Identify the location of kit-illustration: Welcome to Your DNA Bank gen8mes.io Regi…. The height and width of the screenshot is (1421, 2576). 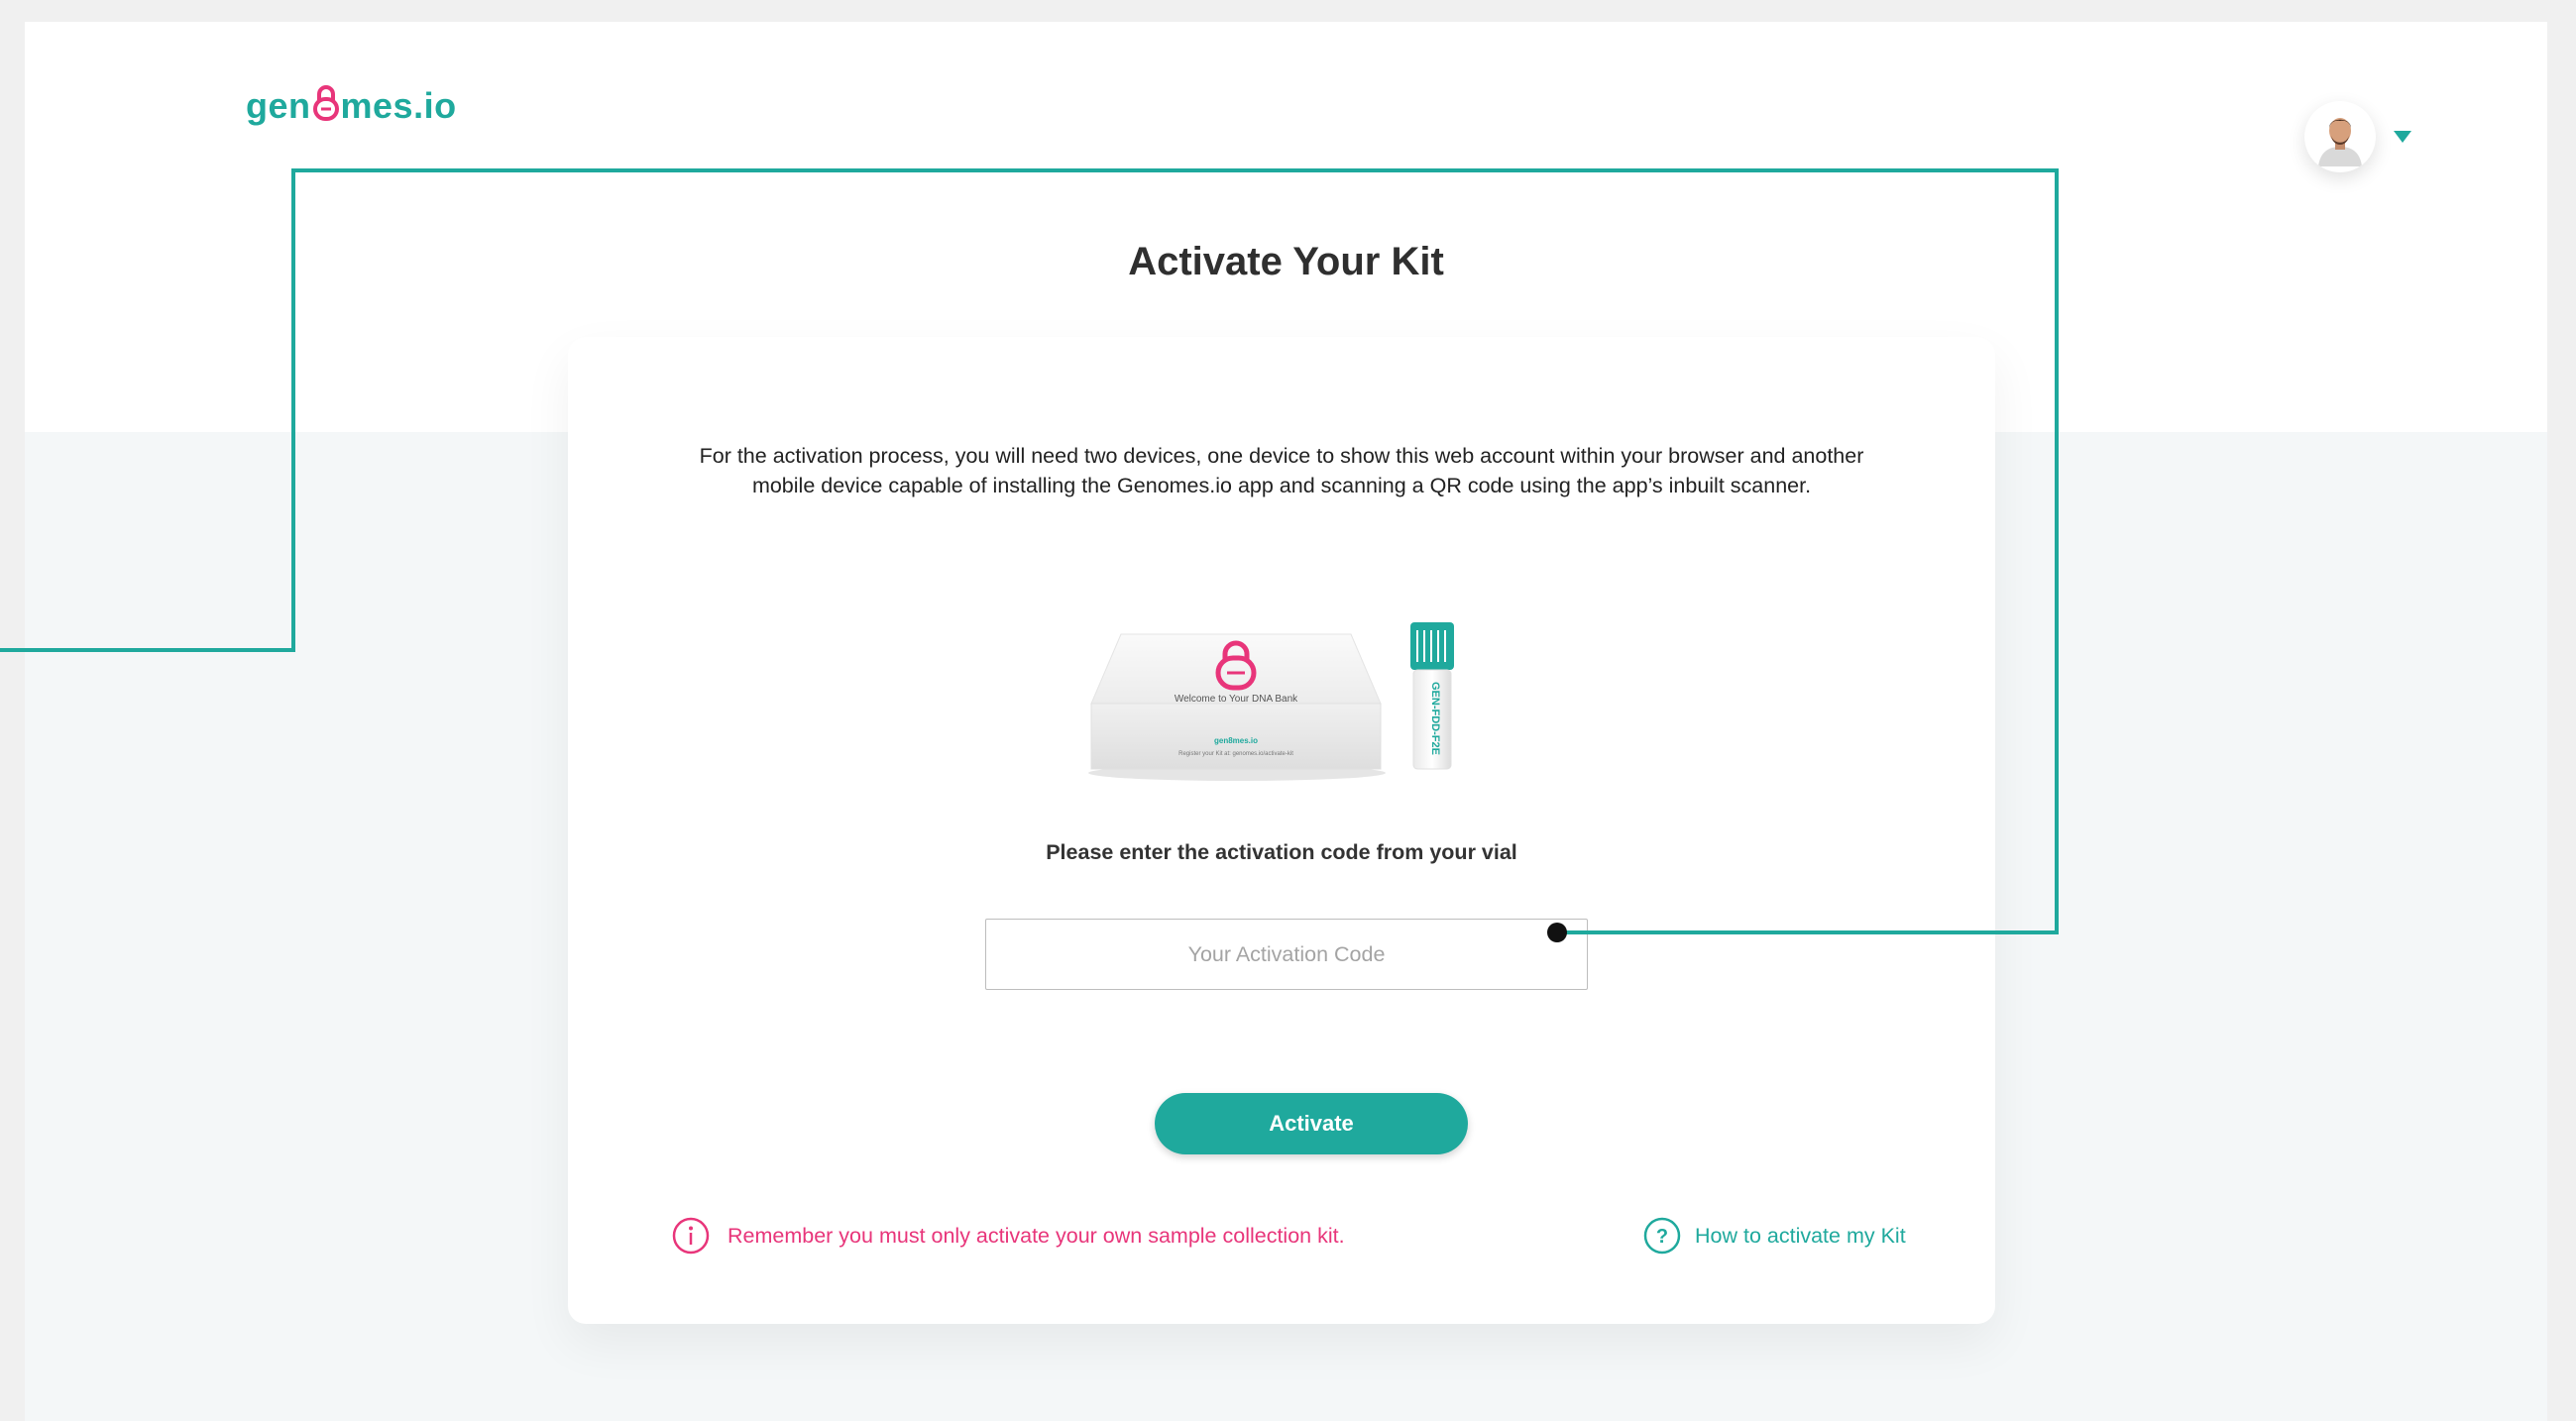
(1291, 696).